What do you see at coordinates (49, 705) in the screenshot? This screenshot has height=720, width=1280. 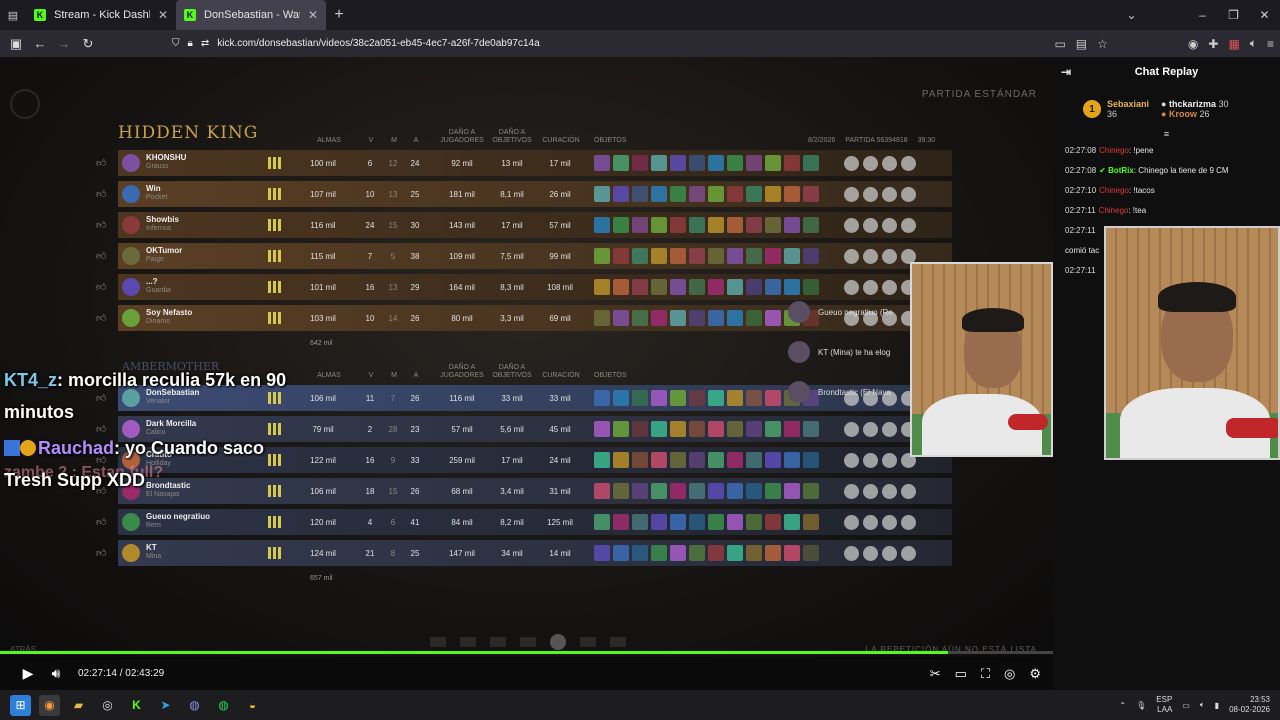 I see `firefox-icon: ◉` at bounding box center [49, 705].